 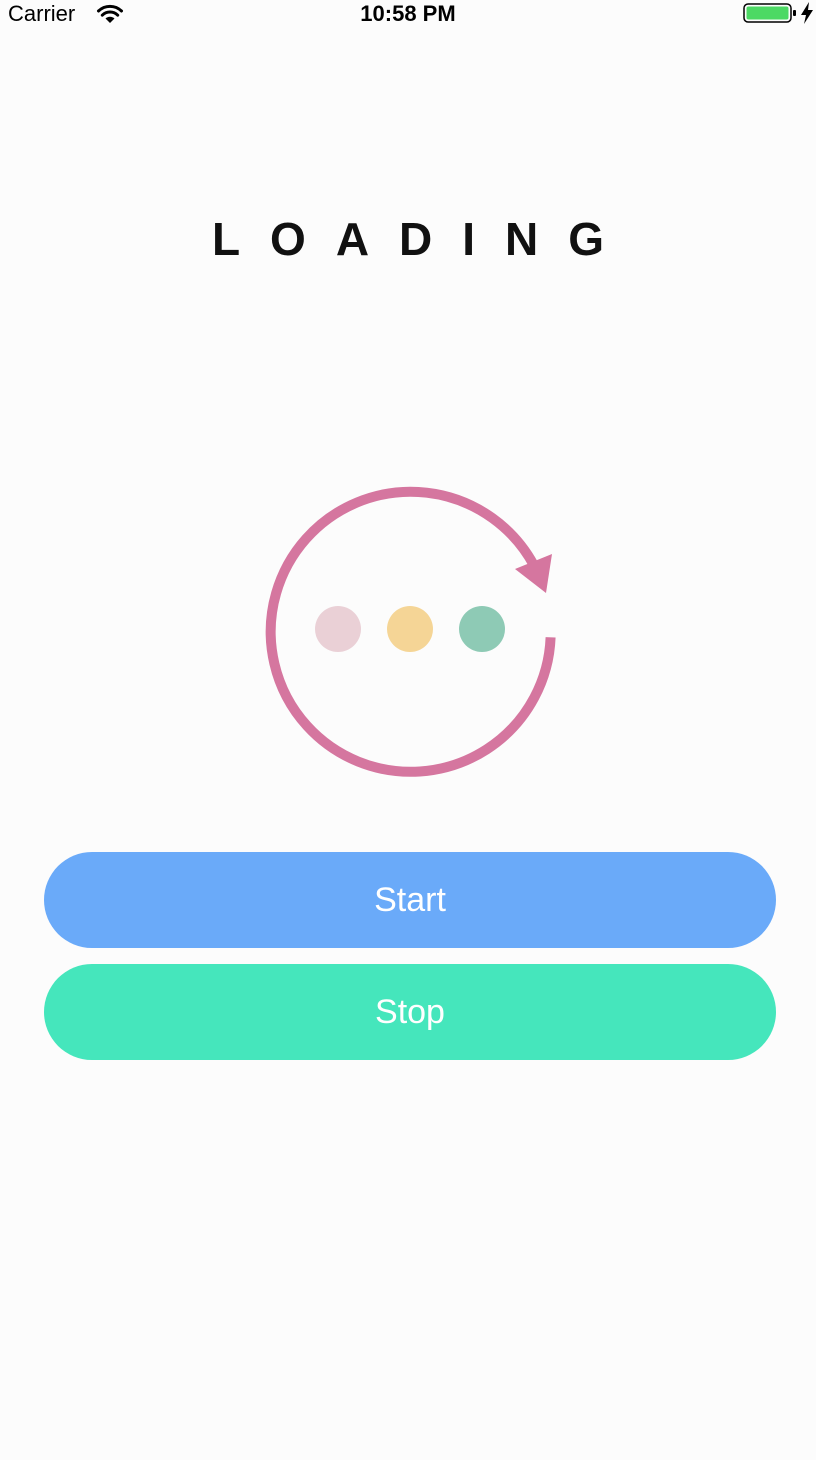 What do you see at coordinates (423, 239) in the screenshot?
I see `page-title: LOADING` at bounding box center [423, 239].